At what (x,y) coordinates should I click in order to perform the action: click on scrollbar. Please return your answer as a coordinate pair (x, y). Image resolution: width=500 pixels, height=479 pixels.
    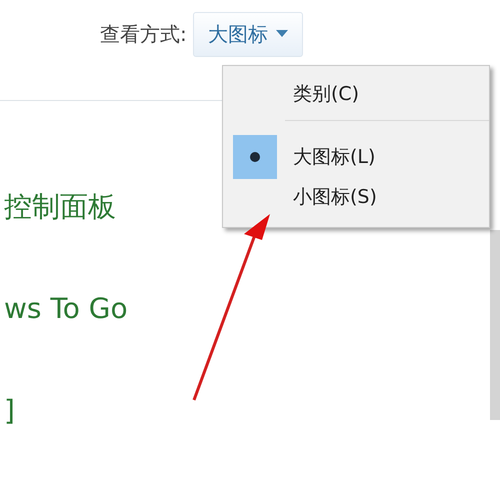
    Looking at the image, I should click on (495, 325).